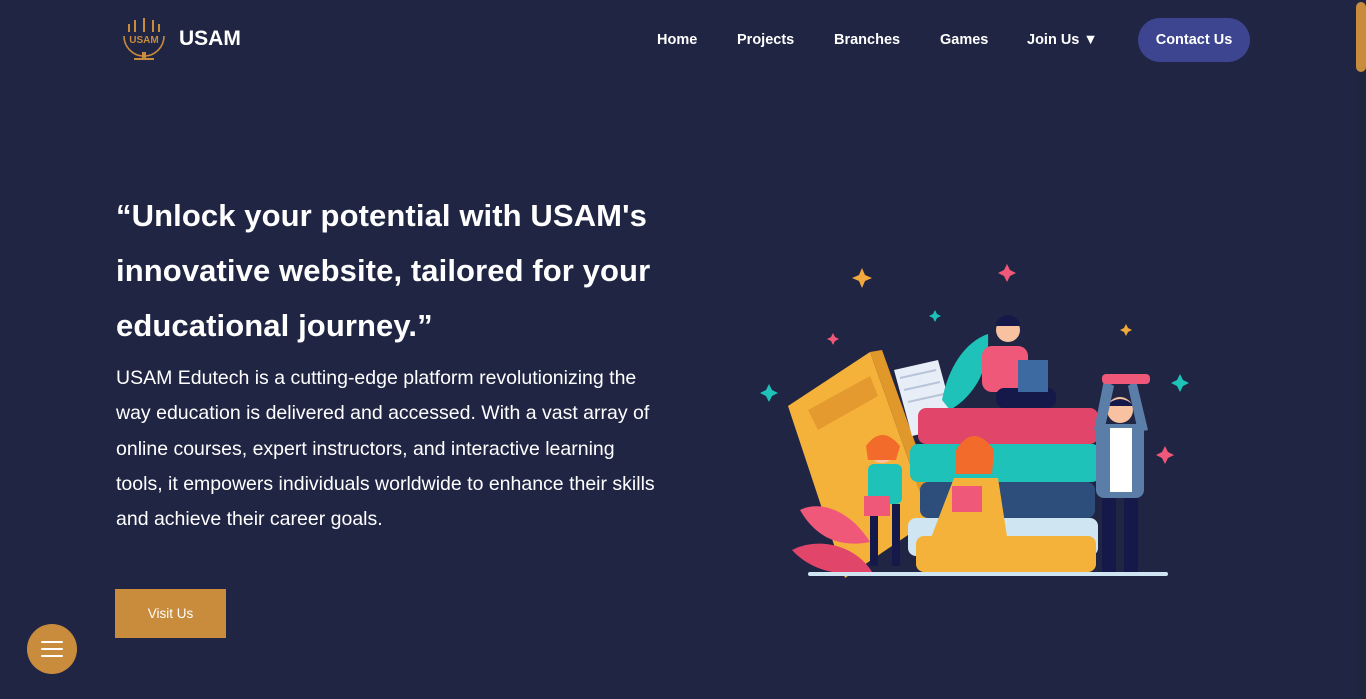  I want to click on usam-logo-icon: USAM, so click(144, 39).